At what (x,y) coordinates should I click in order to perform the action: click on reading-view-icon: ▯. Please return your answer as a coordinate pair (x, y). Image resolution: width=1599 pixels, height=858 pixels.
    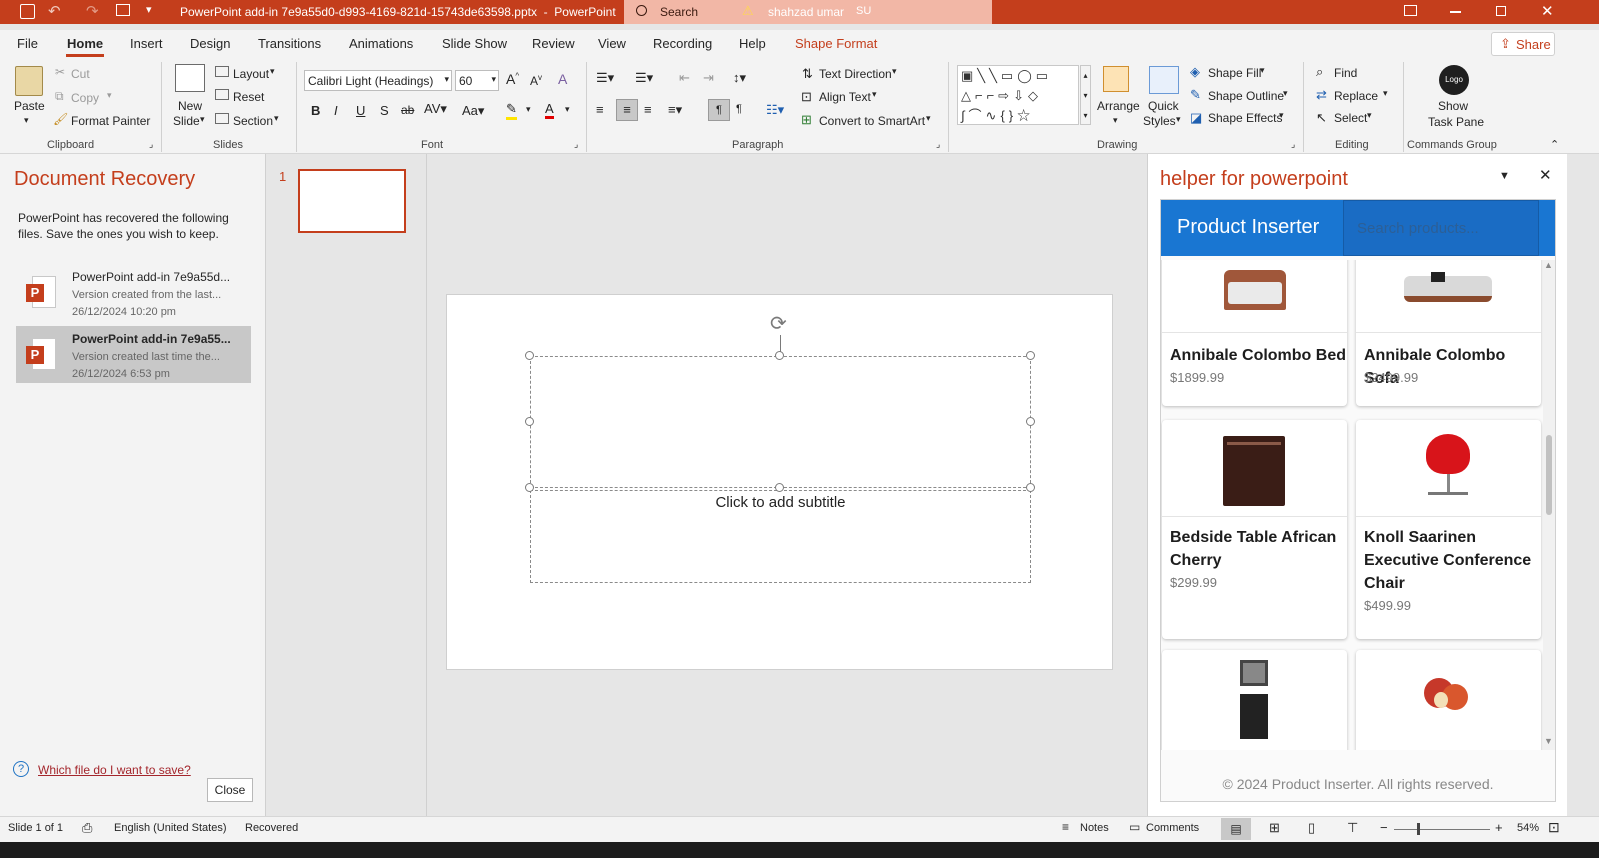
    Looking at the image, I should click on (1311, 828).